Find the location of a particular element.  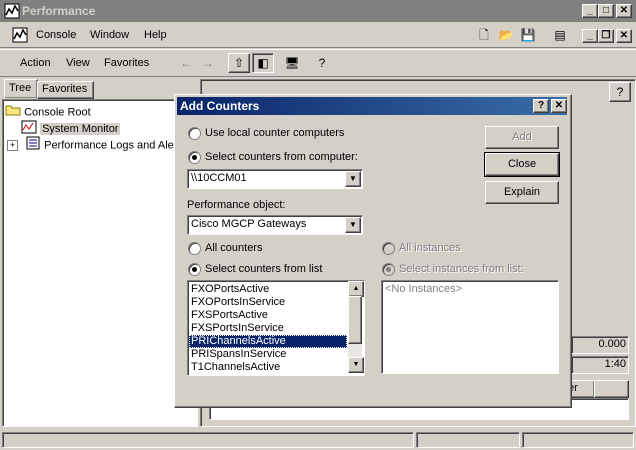

action-bar: Action View Favorites ← → ⇧ ◧ 🖥 ? is located at coordinates (318, 63).